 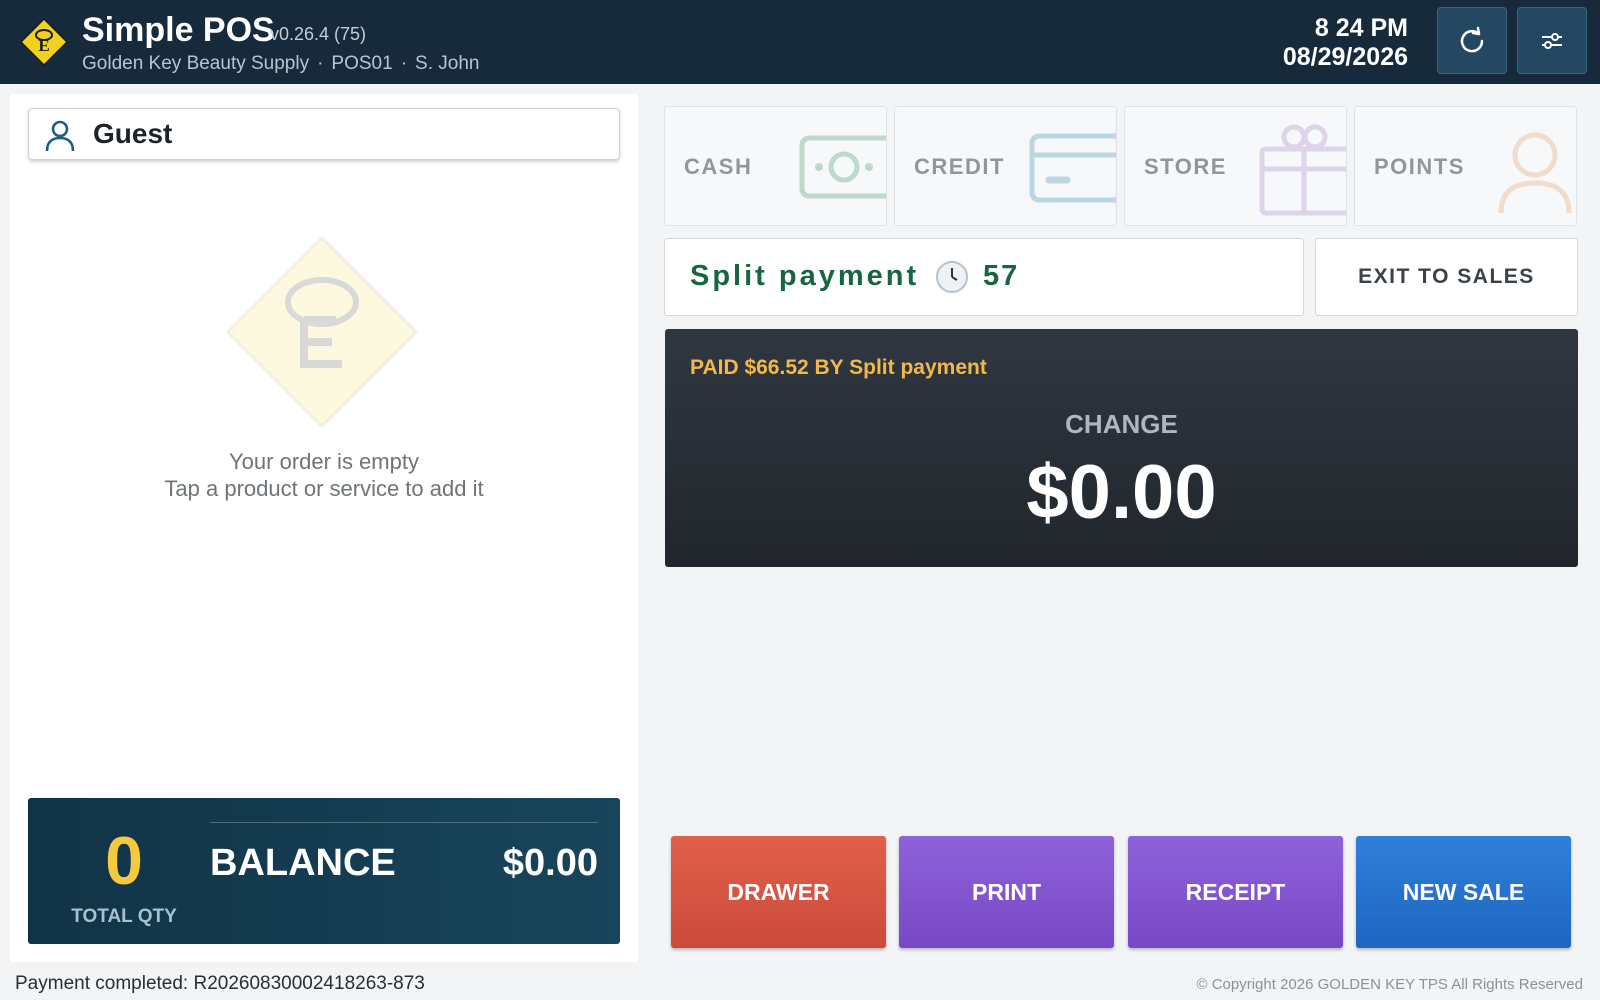 What do you see at coordinates (1419, 166) in the screenshot?
I see `tender-label: POINTS` at bounding box center [1419, 166].